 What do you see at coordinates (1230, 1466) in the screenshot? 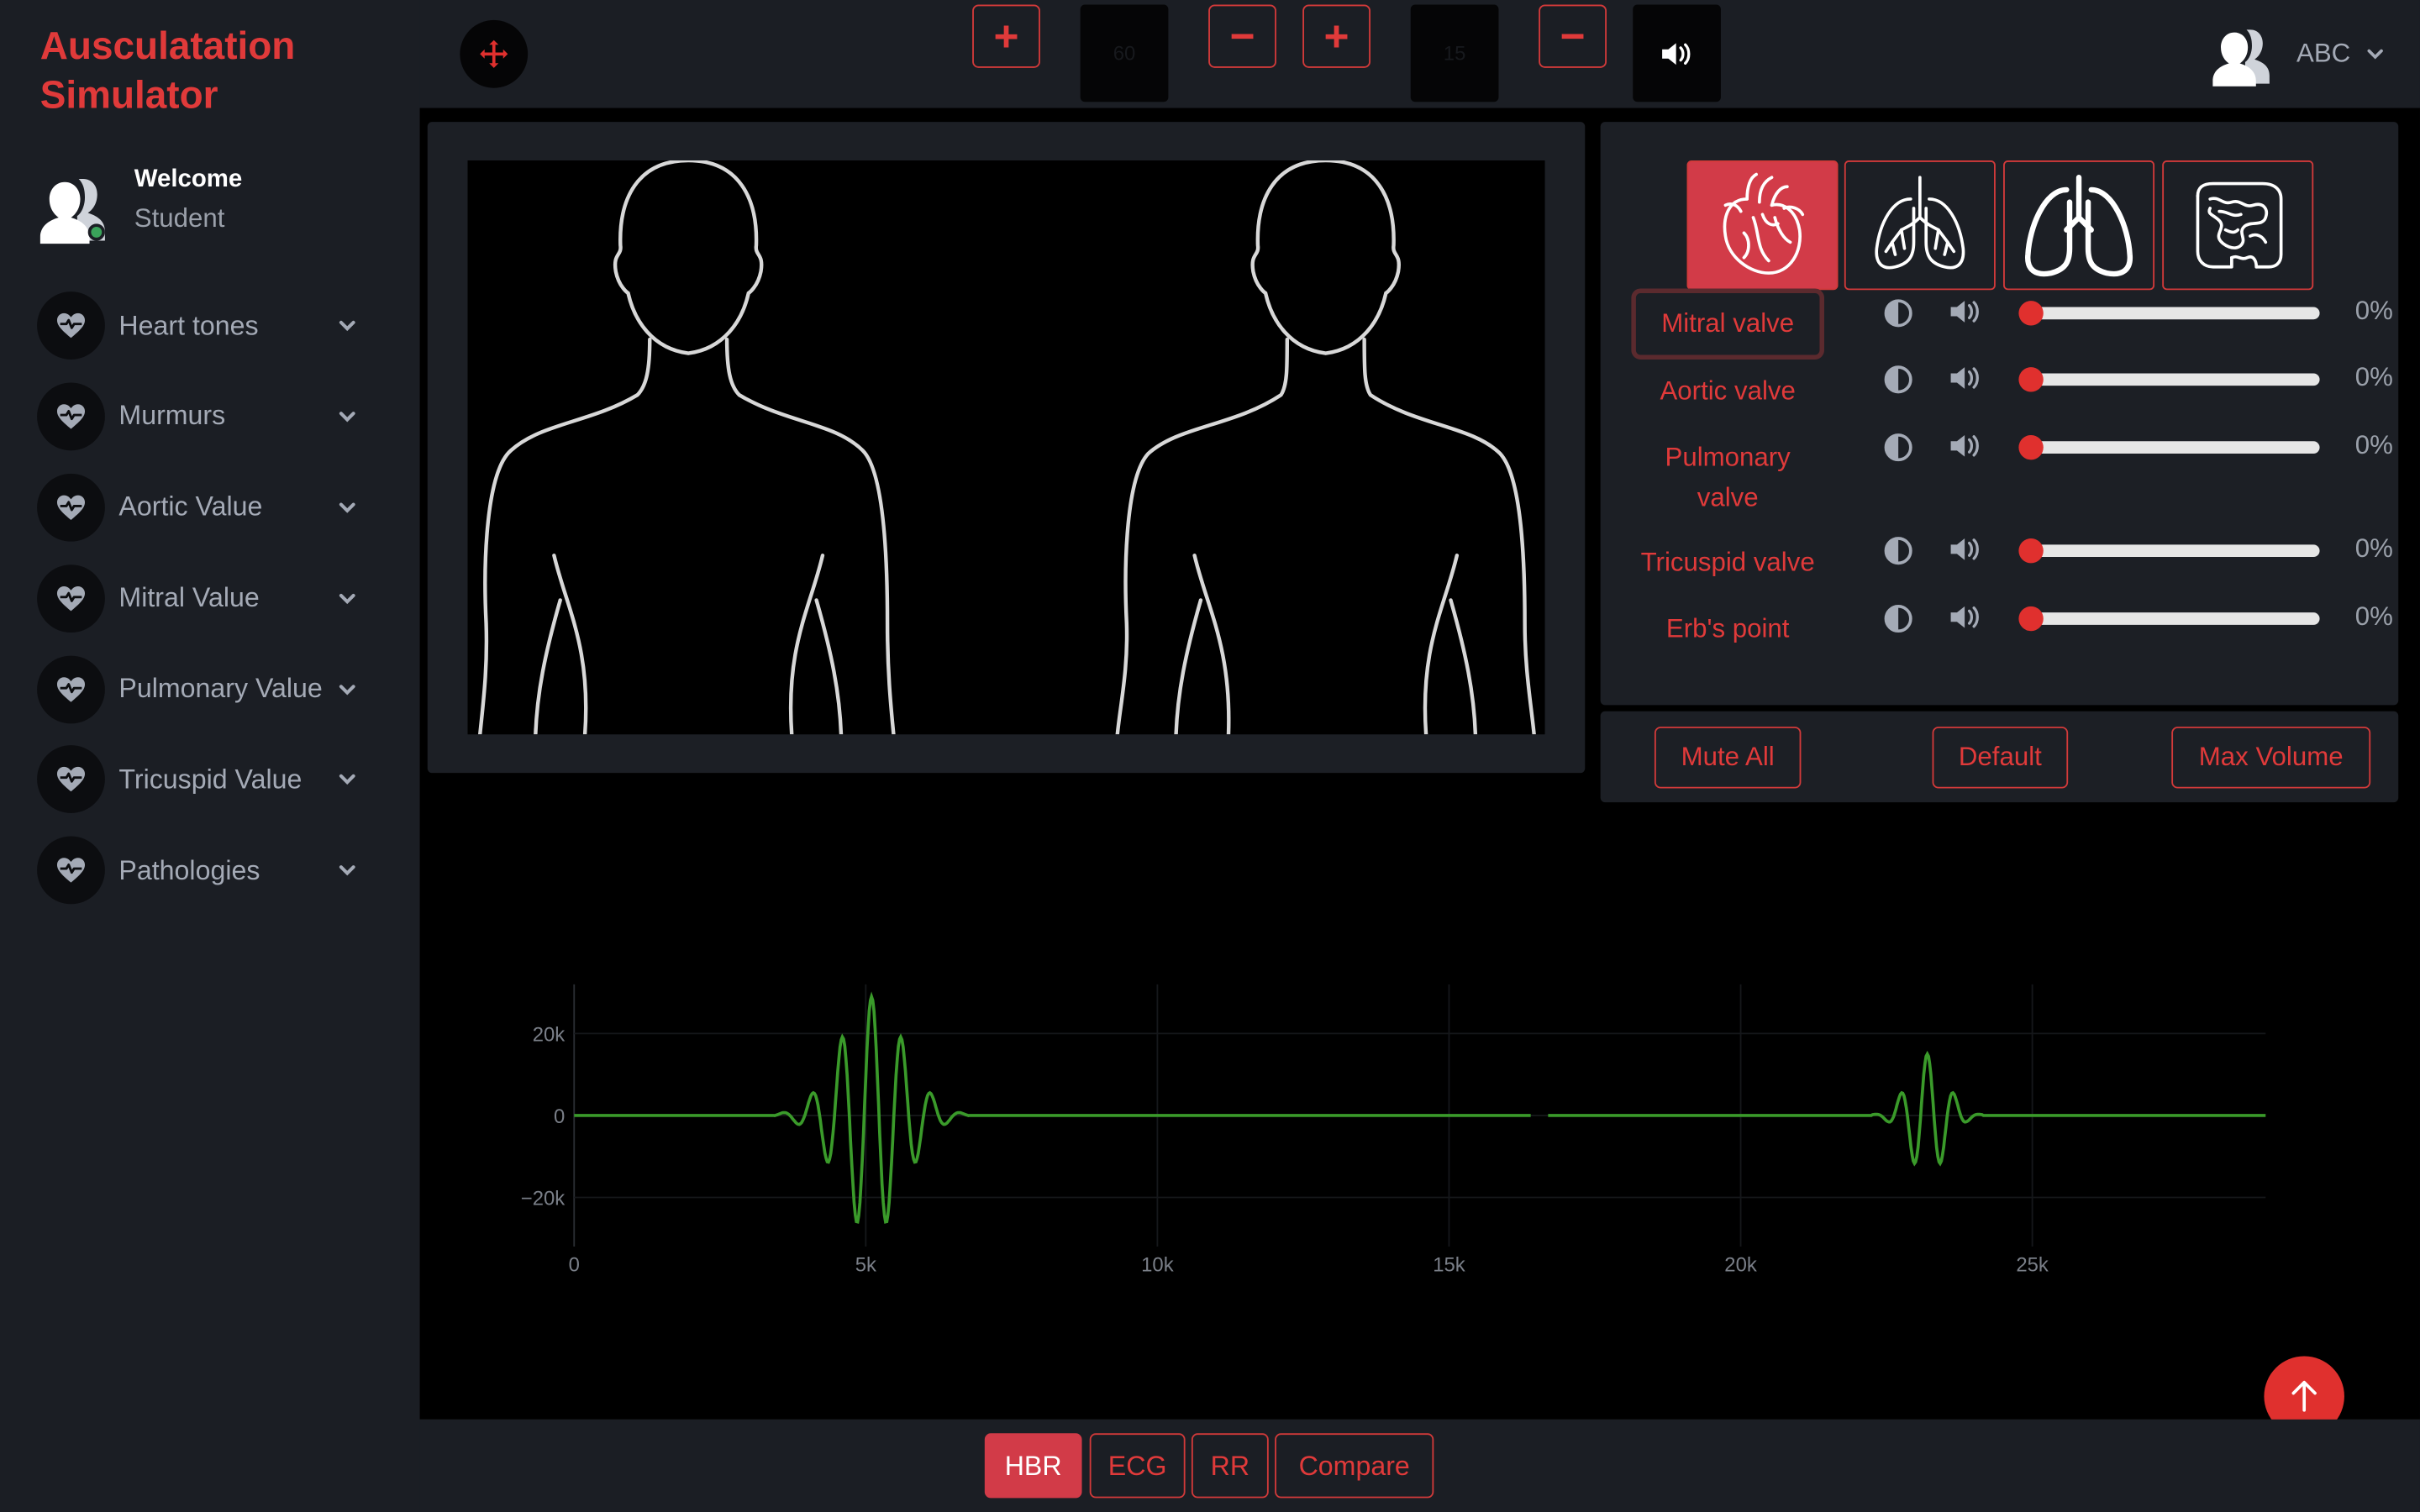
I see `tab-rr: RR` at bounding box center [1230, 1466].